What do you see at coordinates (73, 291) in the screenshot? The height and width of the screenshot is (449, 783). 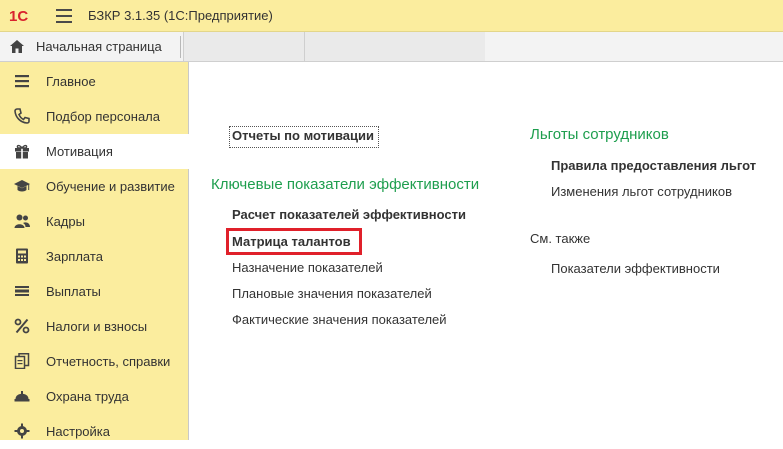 I see `sidebar-item-label: Выплаты` at bounding box center [73, 291].